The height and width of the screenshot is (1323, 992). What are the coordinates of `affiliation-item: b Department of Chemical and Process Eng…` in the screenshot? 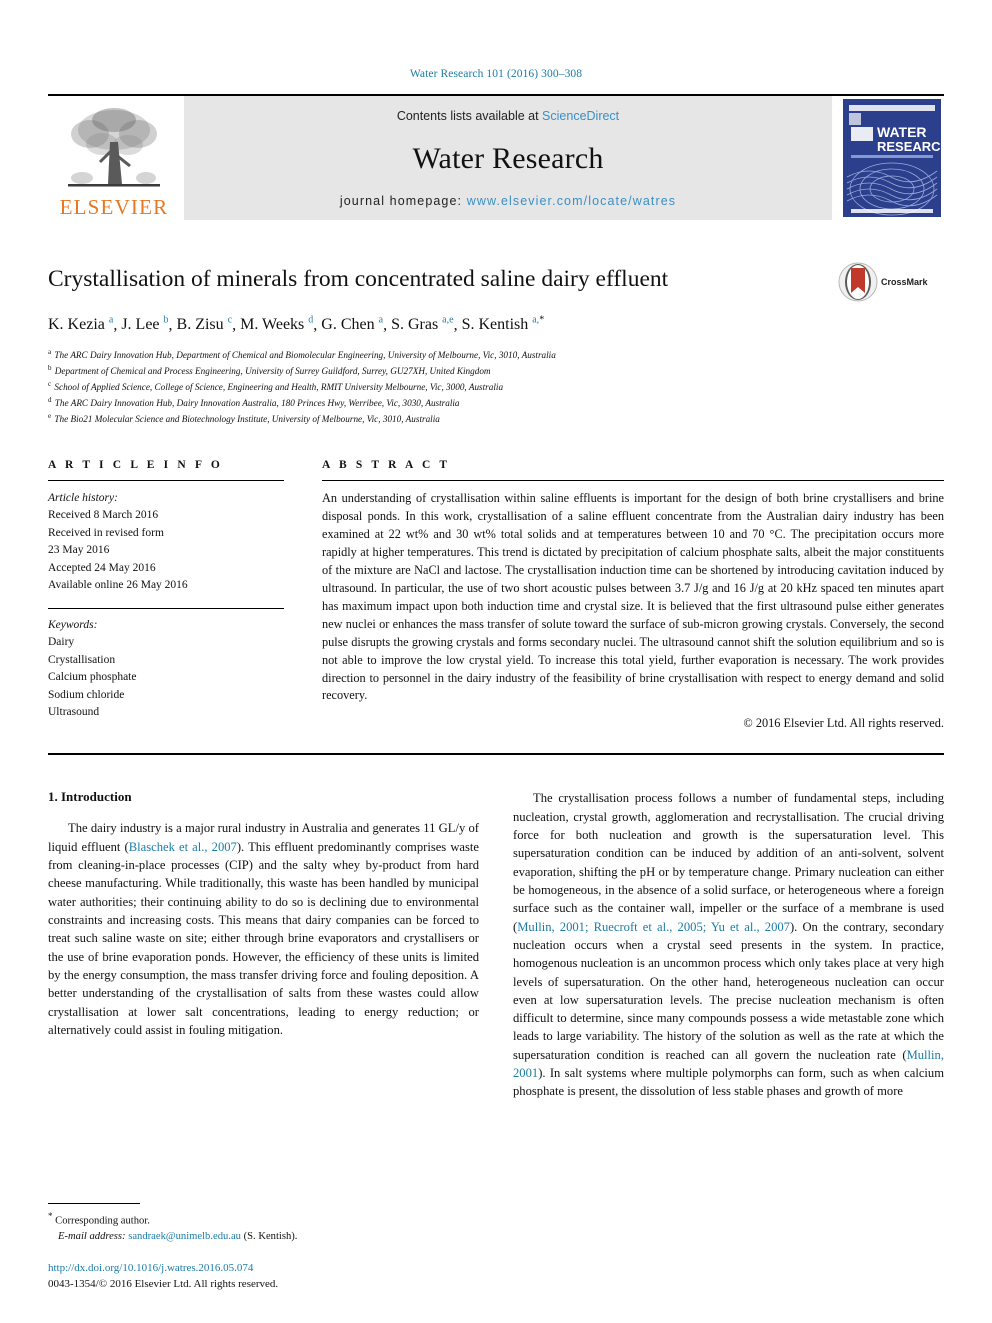 It's located at (269, 370).